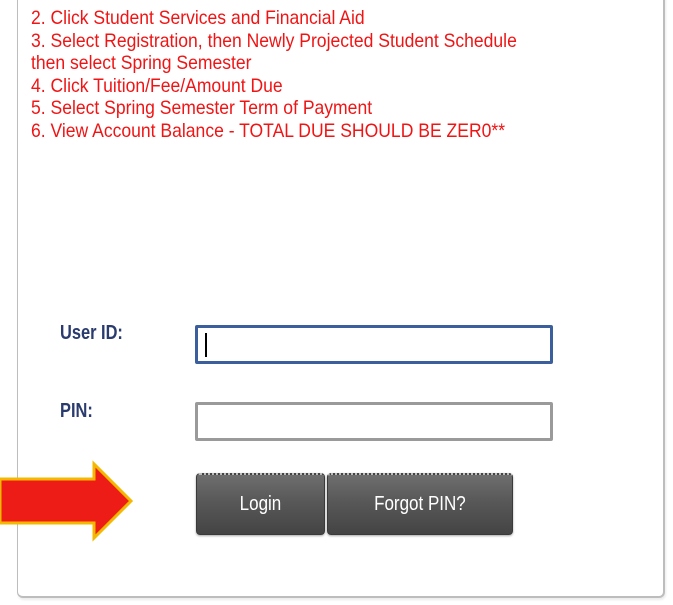  I want to click on forgot-pin-button: Forgot PIN?, so click(420, 504).